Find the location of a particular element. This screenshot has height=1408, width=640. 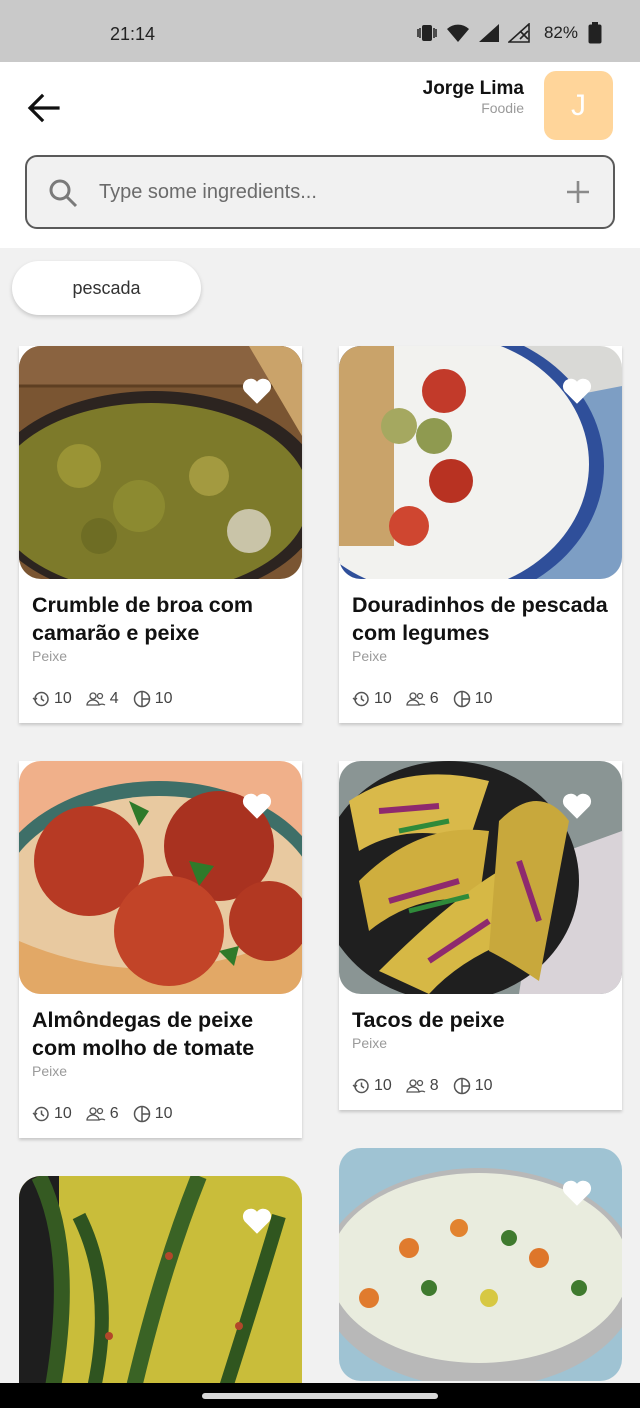

battery-percentage: 82% is located at coordinates (560, 32).